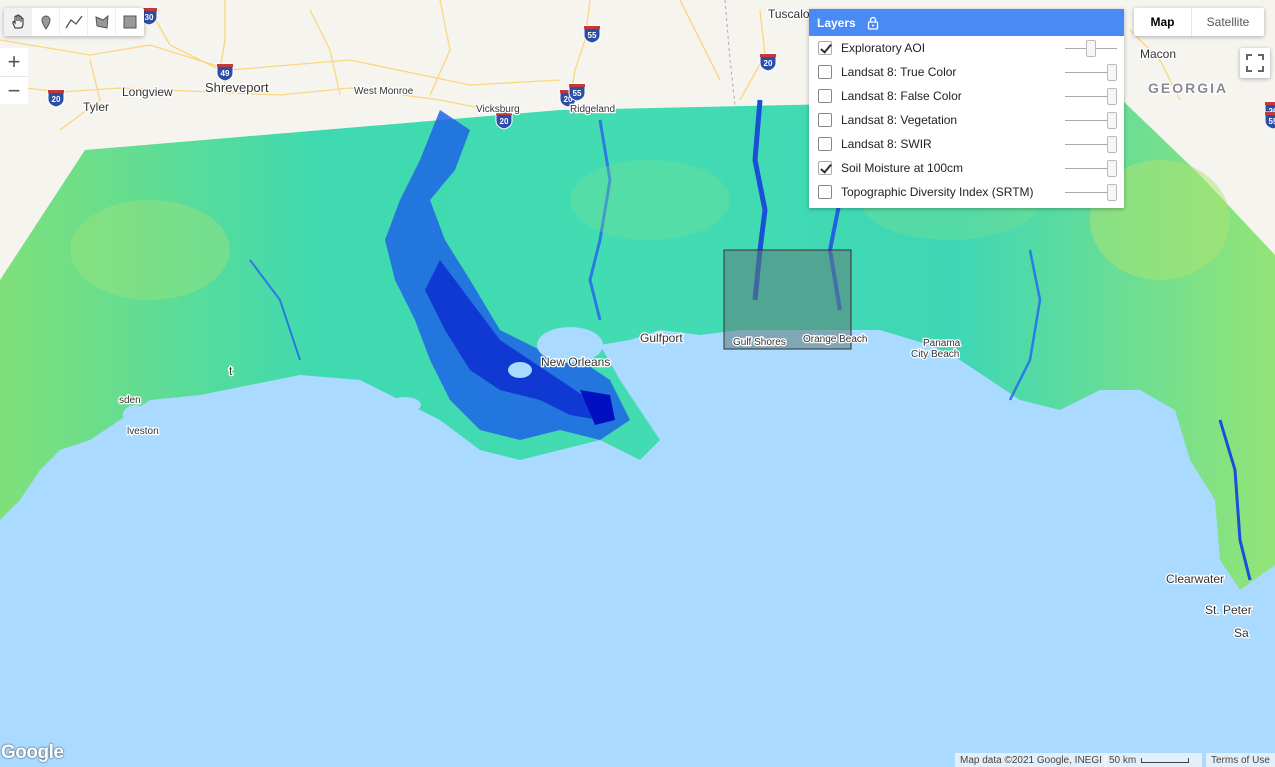 Image resolution: width=1275 pixels, height=767 pixels. I want to click on layer-row: Soil Moisture at 100cm, so click(966, 168).